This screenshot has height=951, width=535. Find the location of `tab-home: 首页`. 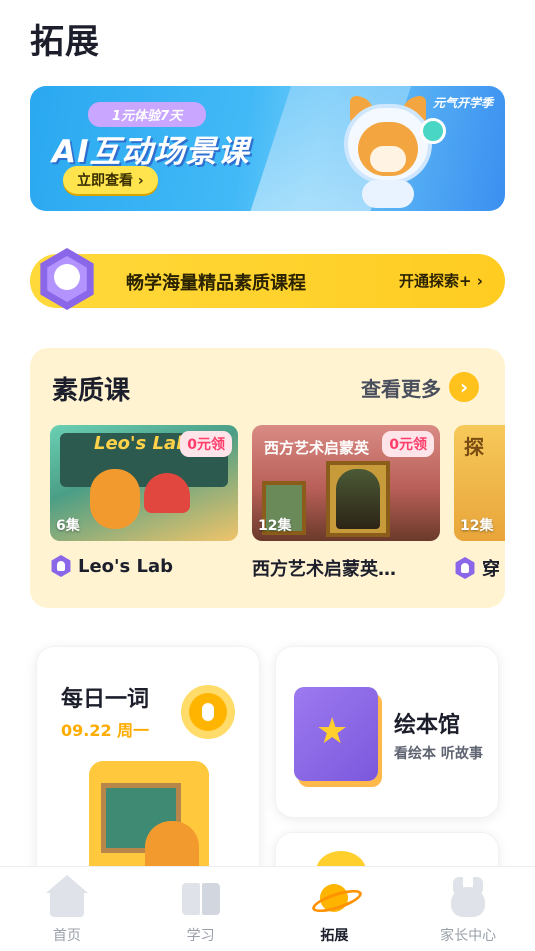

tab-home: 首页 is located at coordinates (67, 909).